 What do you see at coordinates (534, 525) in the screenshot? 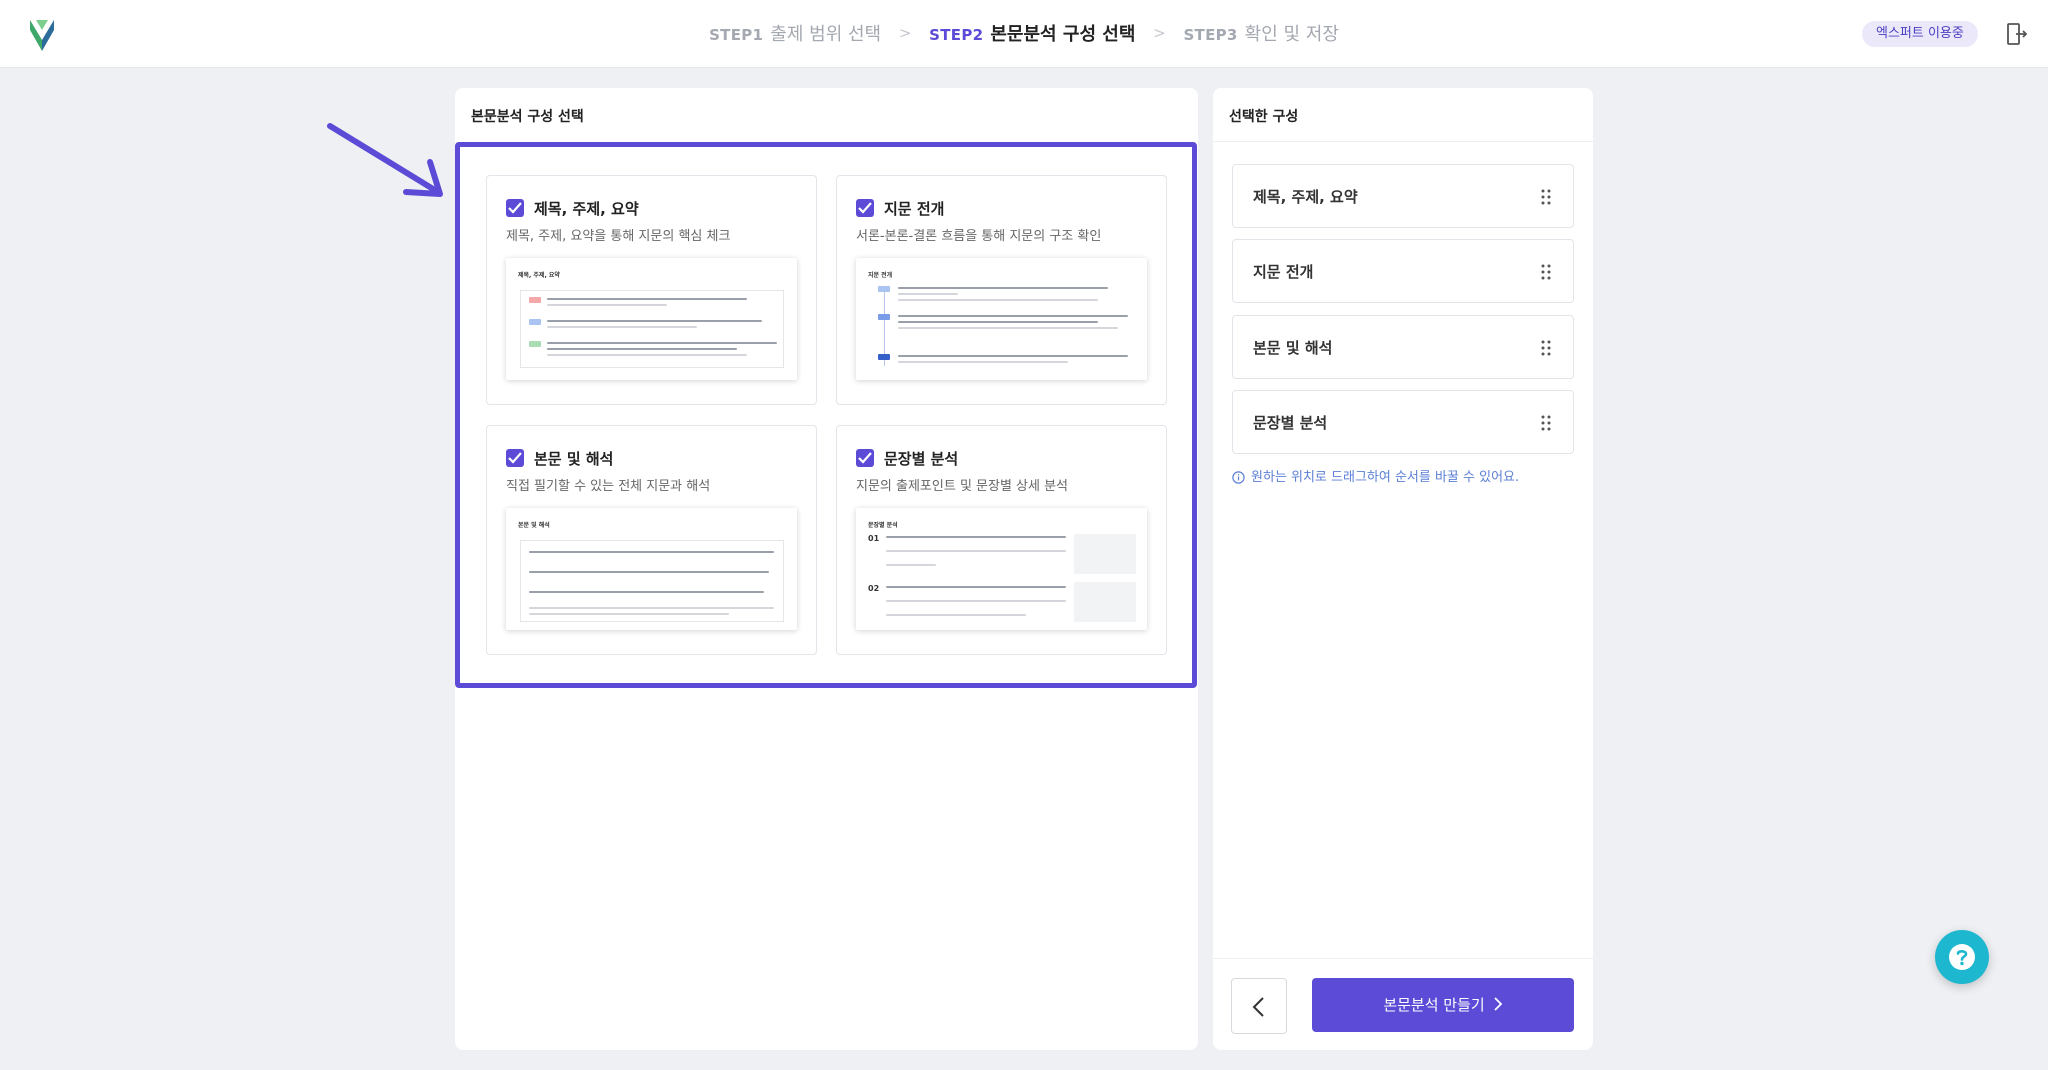
I see `preview-title: 본문 및 해석` at bounding box center [534, 525].